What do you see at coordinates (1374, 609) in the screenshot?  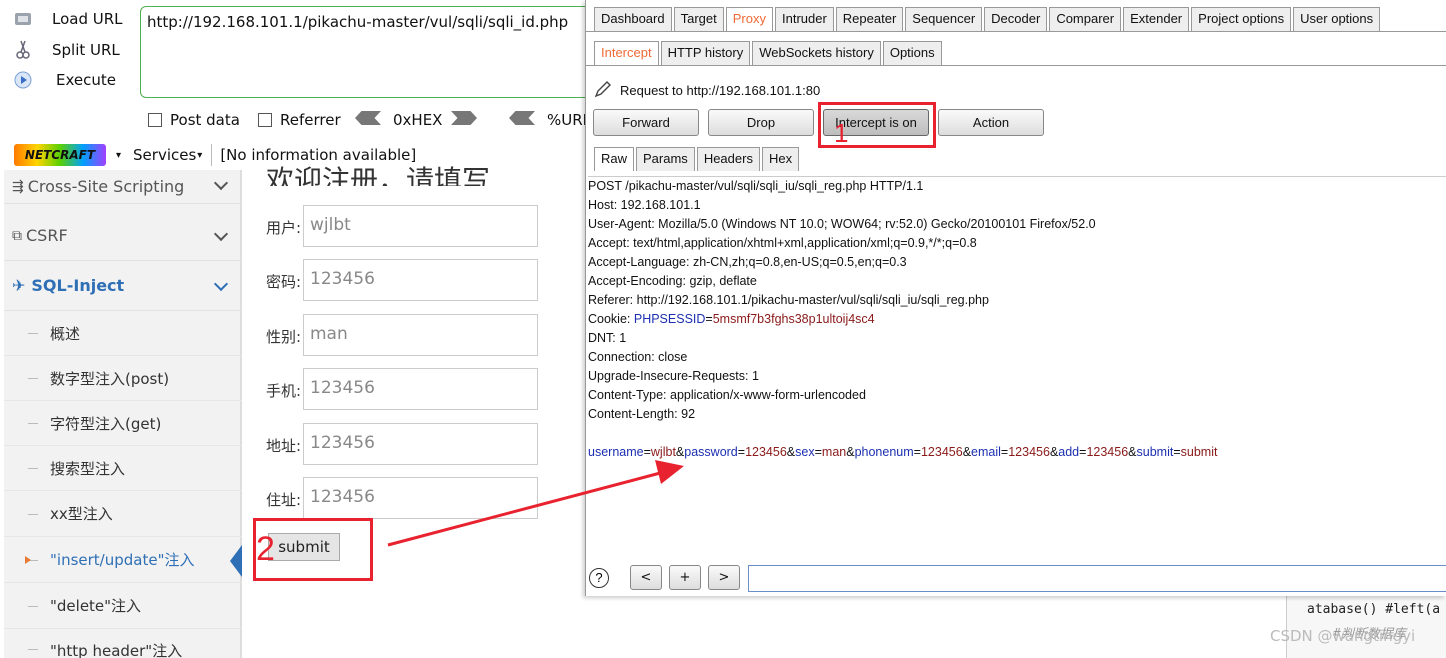 I see `code-line: atabase() #left(a` at bounding box center [1374, 609].